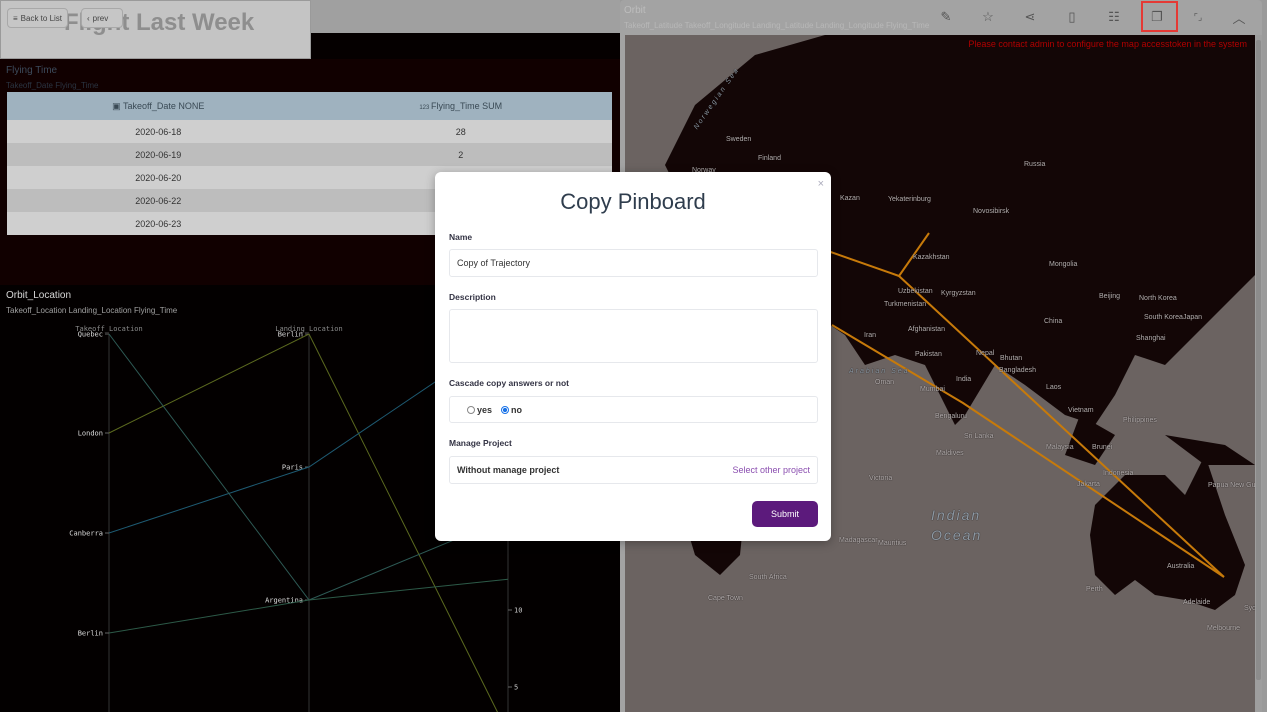 This screenshot has width=1267, height=712. Describe the element at coordinates (1110, 296) in the screenshot. I see `map-label: Beijing` at that location.